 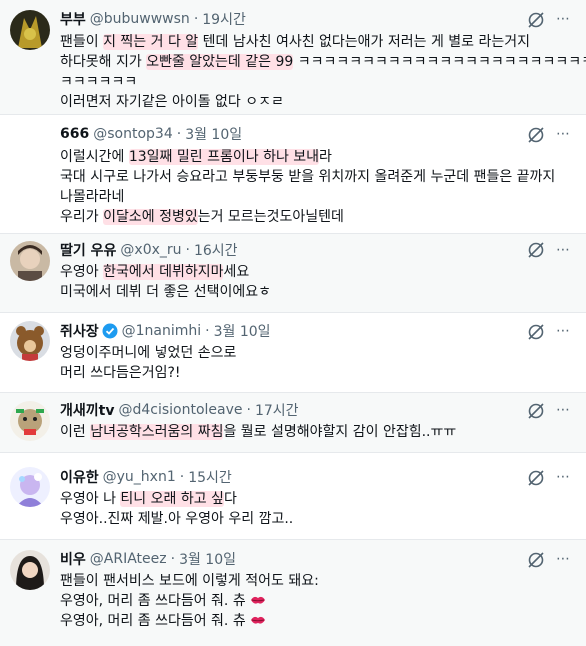 What do you see at coordinates (73, 559) in the screenshot?
I see `display-name: 비우` at bounding box center [73, 559].